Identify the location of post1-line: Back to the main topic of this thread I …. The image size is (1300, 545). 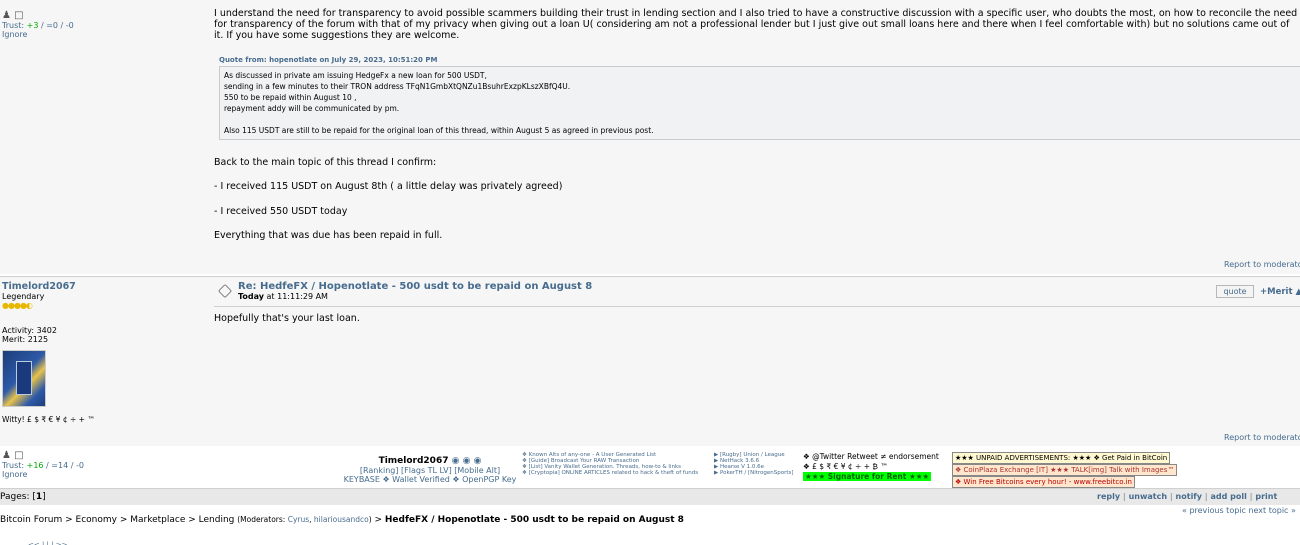
(325, 162).